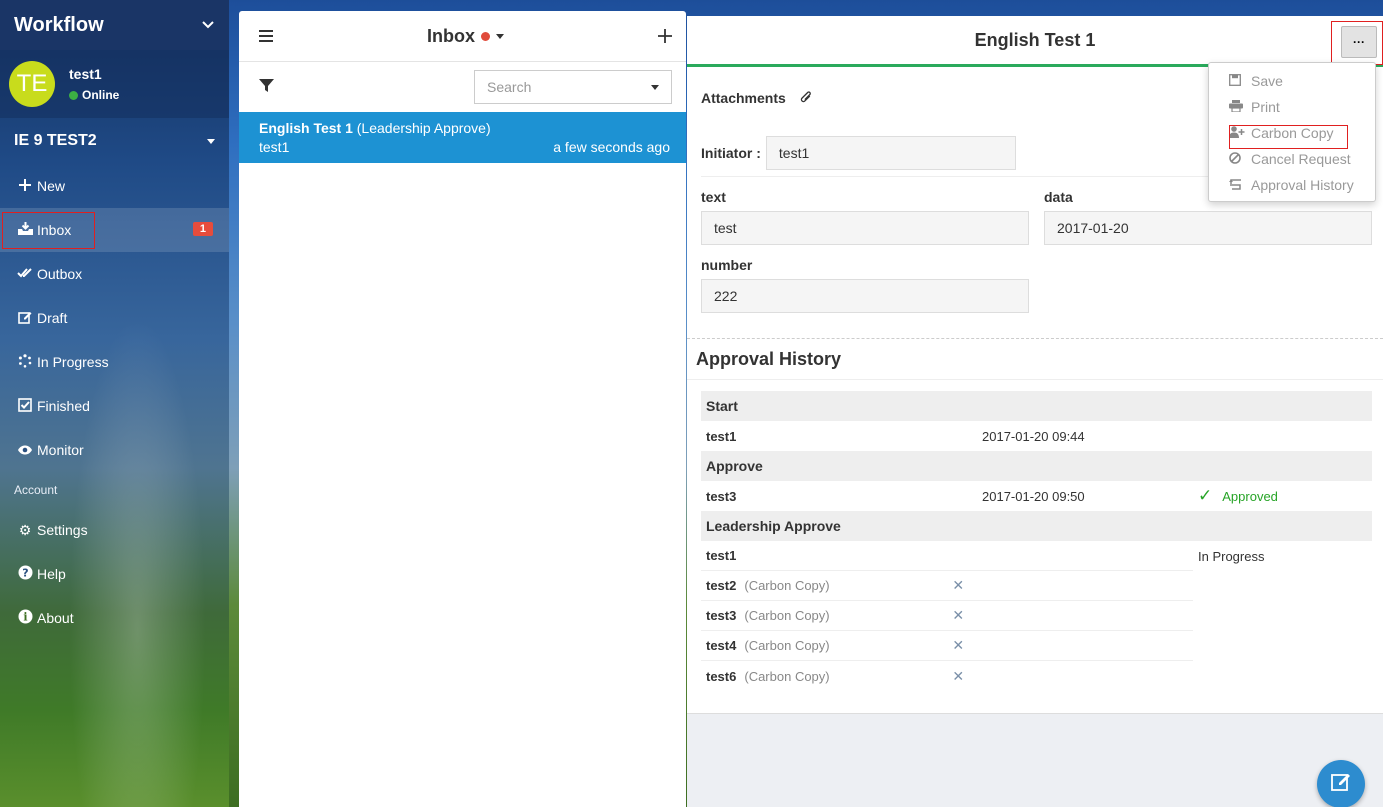 This screenshot has width=1383, height=807. What do you see at coordinates (1036, 436) in the screenshot?
I see `table-row: test1 2017-01-20 09:44` at bounding box center [1036, 436].